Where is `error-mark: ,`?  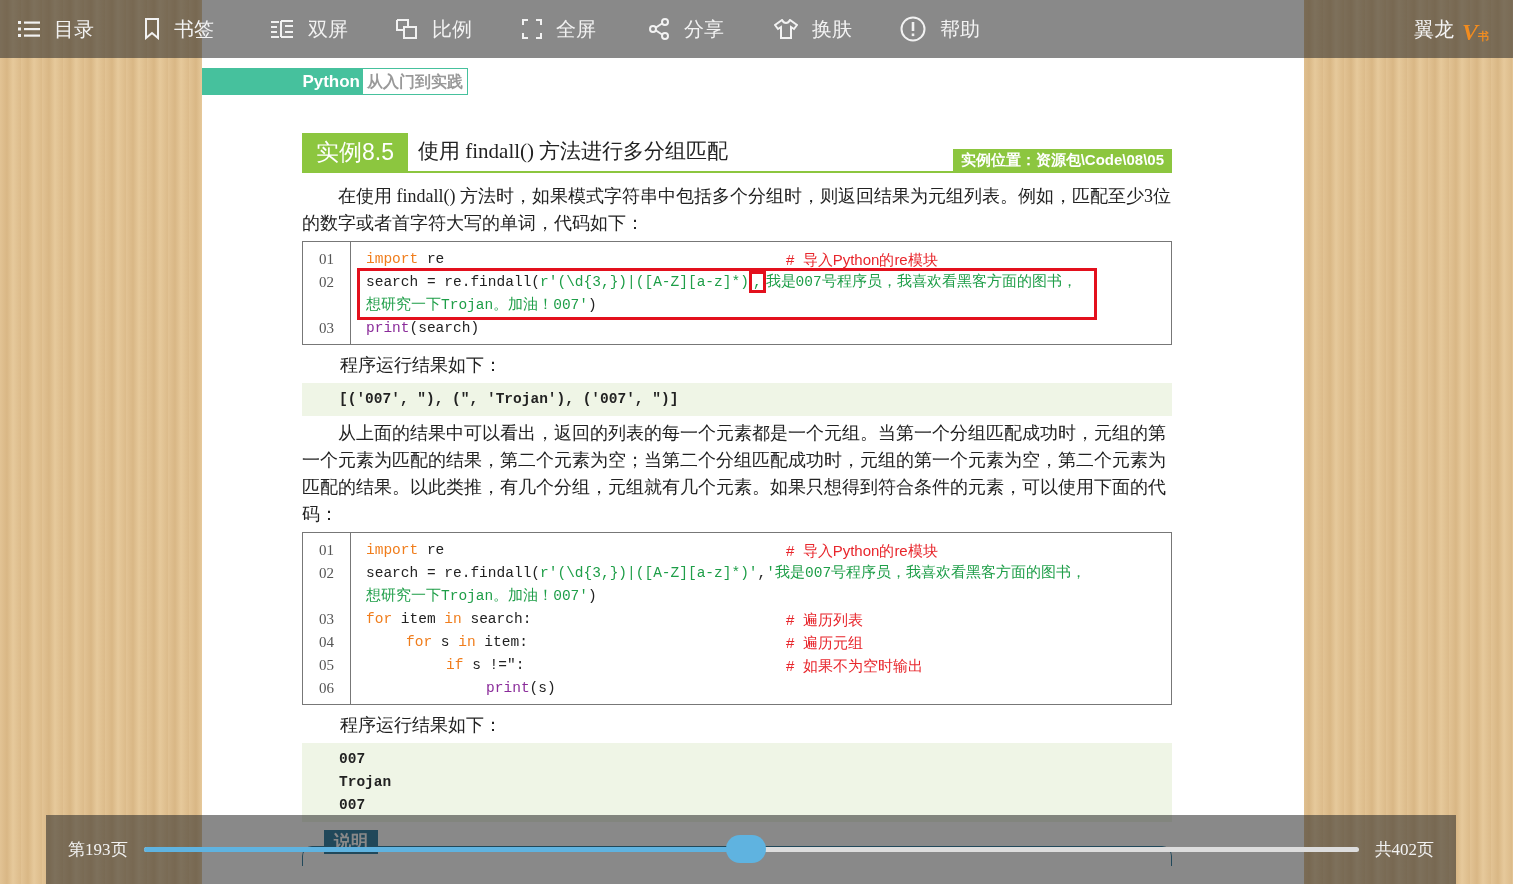
error-mark: , is located at coordinates (757, 282).